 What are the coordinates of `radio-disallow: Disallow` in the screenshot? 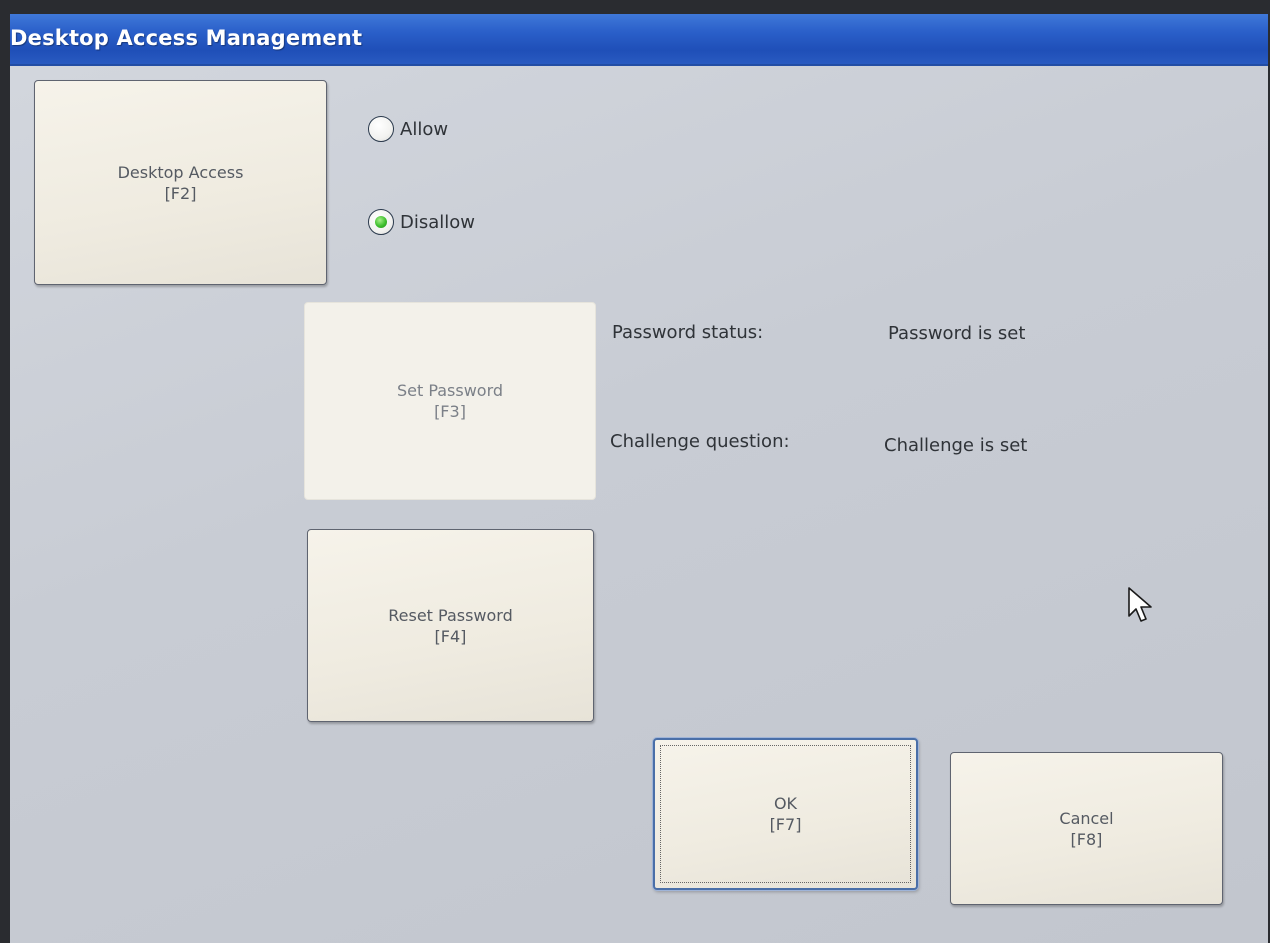 It's located at (421, 222).